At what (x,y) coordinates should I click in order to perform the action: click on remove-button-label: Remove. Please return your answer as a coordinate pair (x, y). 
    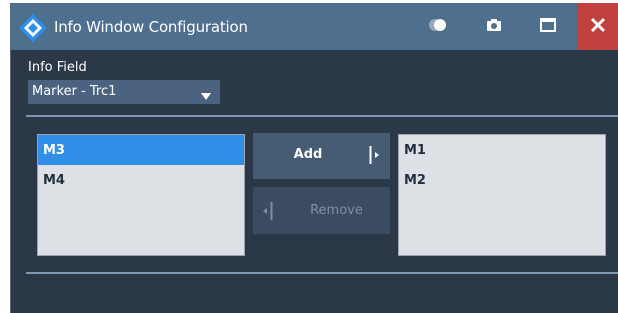
    Looking at the image, I should click on (336, 210).